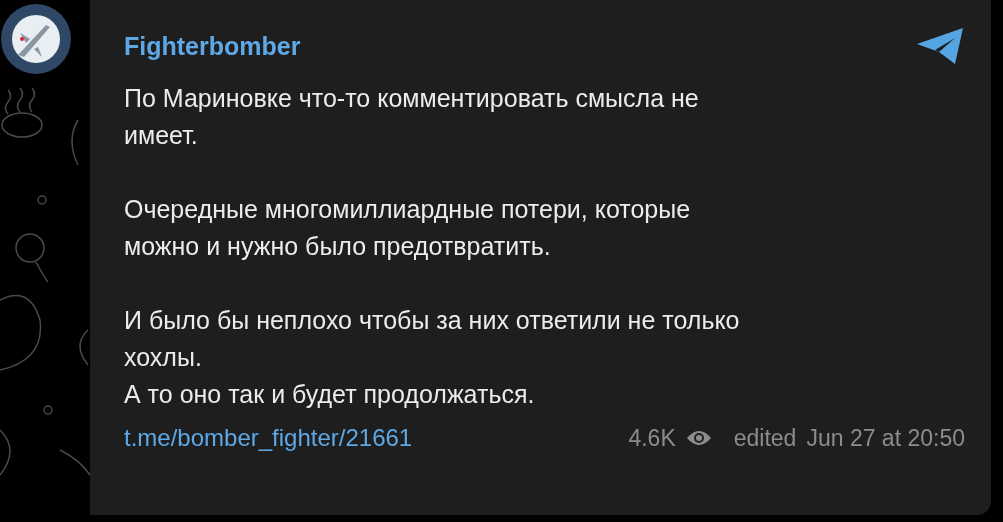 This screenshot has width=1003, height=522. What do you see at coordinates (885, 438) in the screenshot?
I see `message-time: Jun 27 at 20:50` at bounding box center [885, 438].